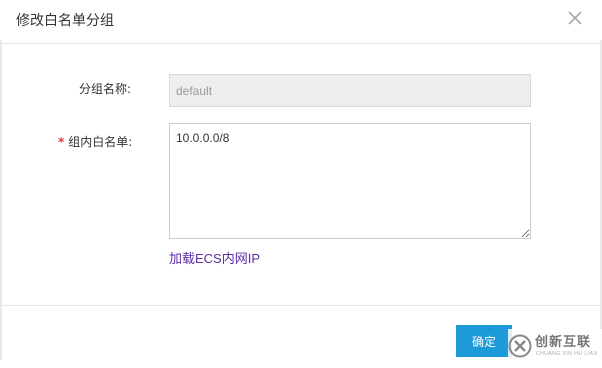  I want to click on required-mark: *, so click(61, 142).